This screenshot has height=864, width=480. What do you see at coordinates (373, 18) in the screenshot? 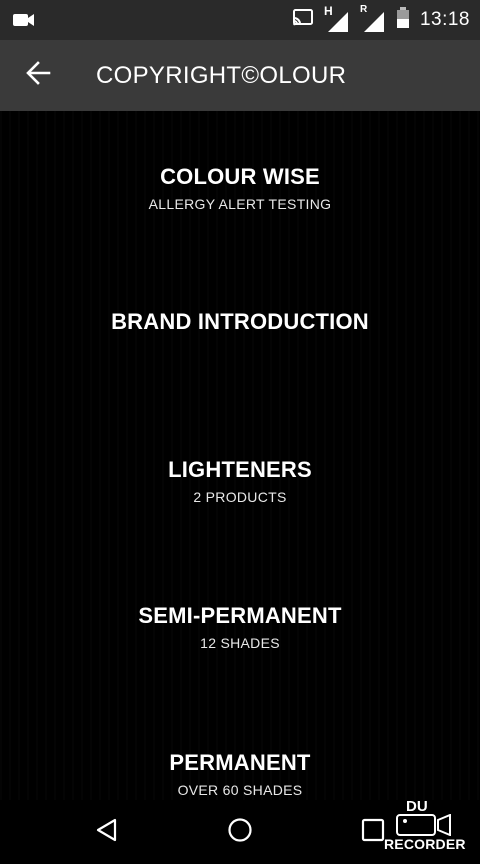
I see `signal-roaming-icon: R` at bounding box center [373, 18].